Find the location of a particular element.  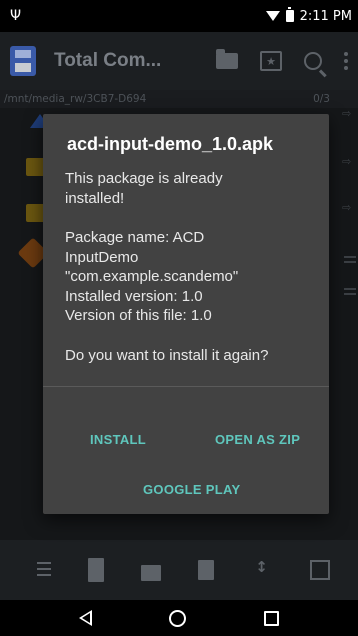

path-bar: /mnt/media_rw/3CB7-D694 0/3 is located at coordinates (179, 99).